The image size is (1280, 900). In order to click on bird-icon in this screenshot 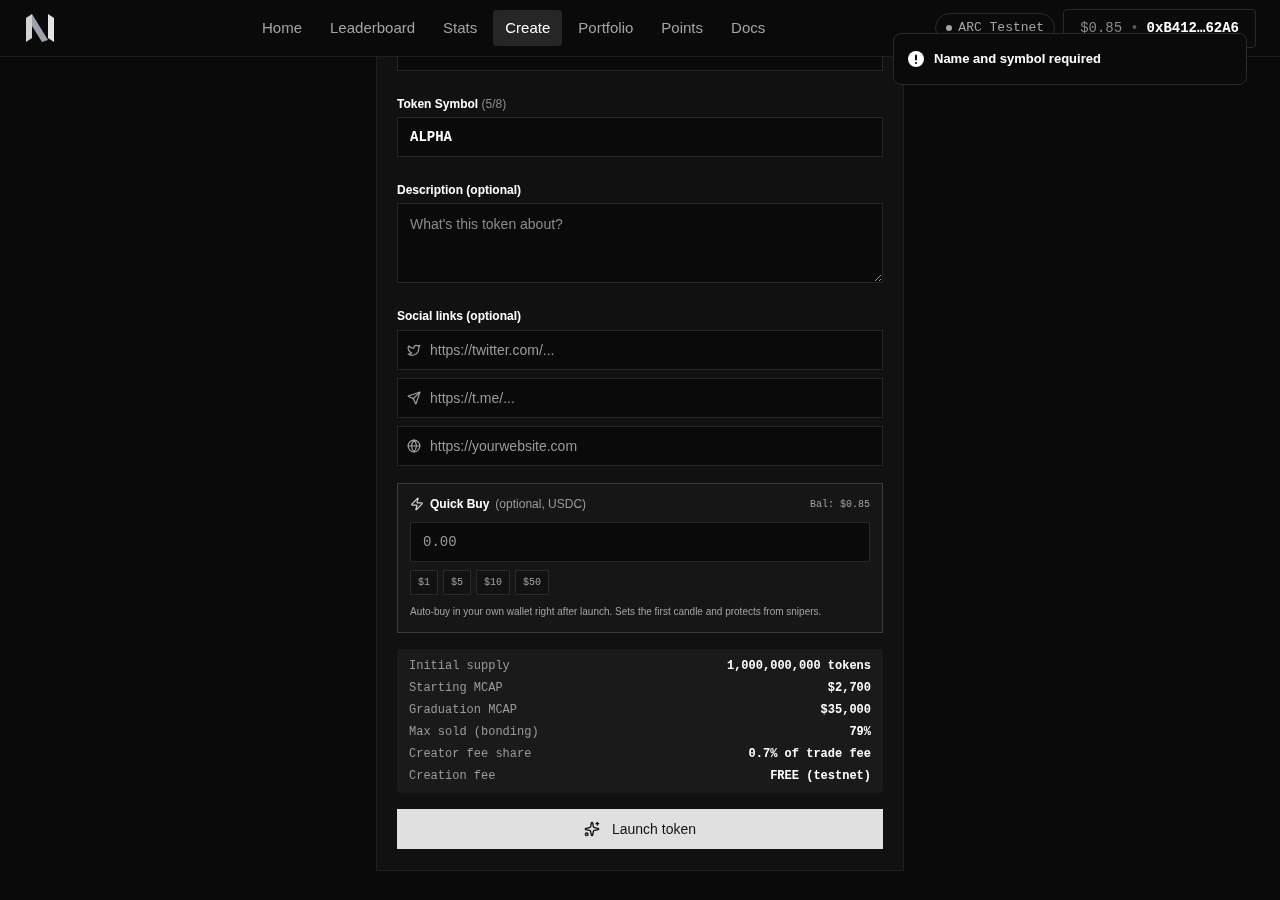, I will do `click(414, 350)`.